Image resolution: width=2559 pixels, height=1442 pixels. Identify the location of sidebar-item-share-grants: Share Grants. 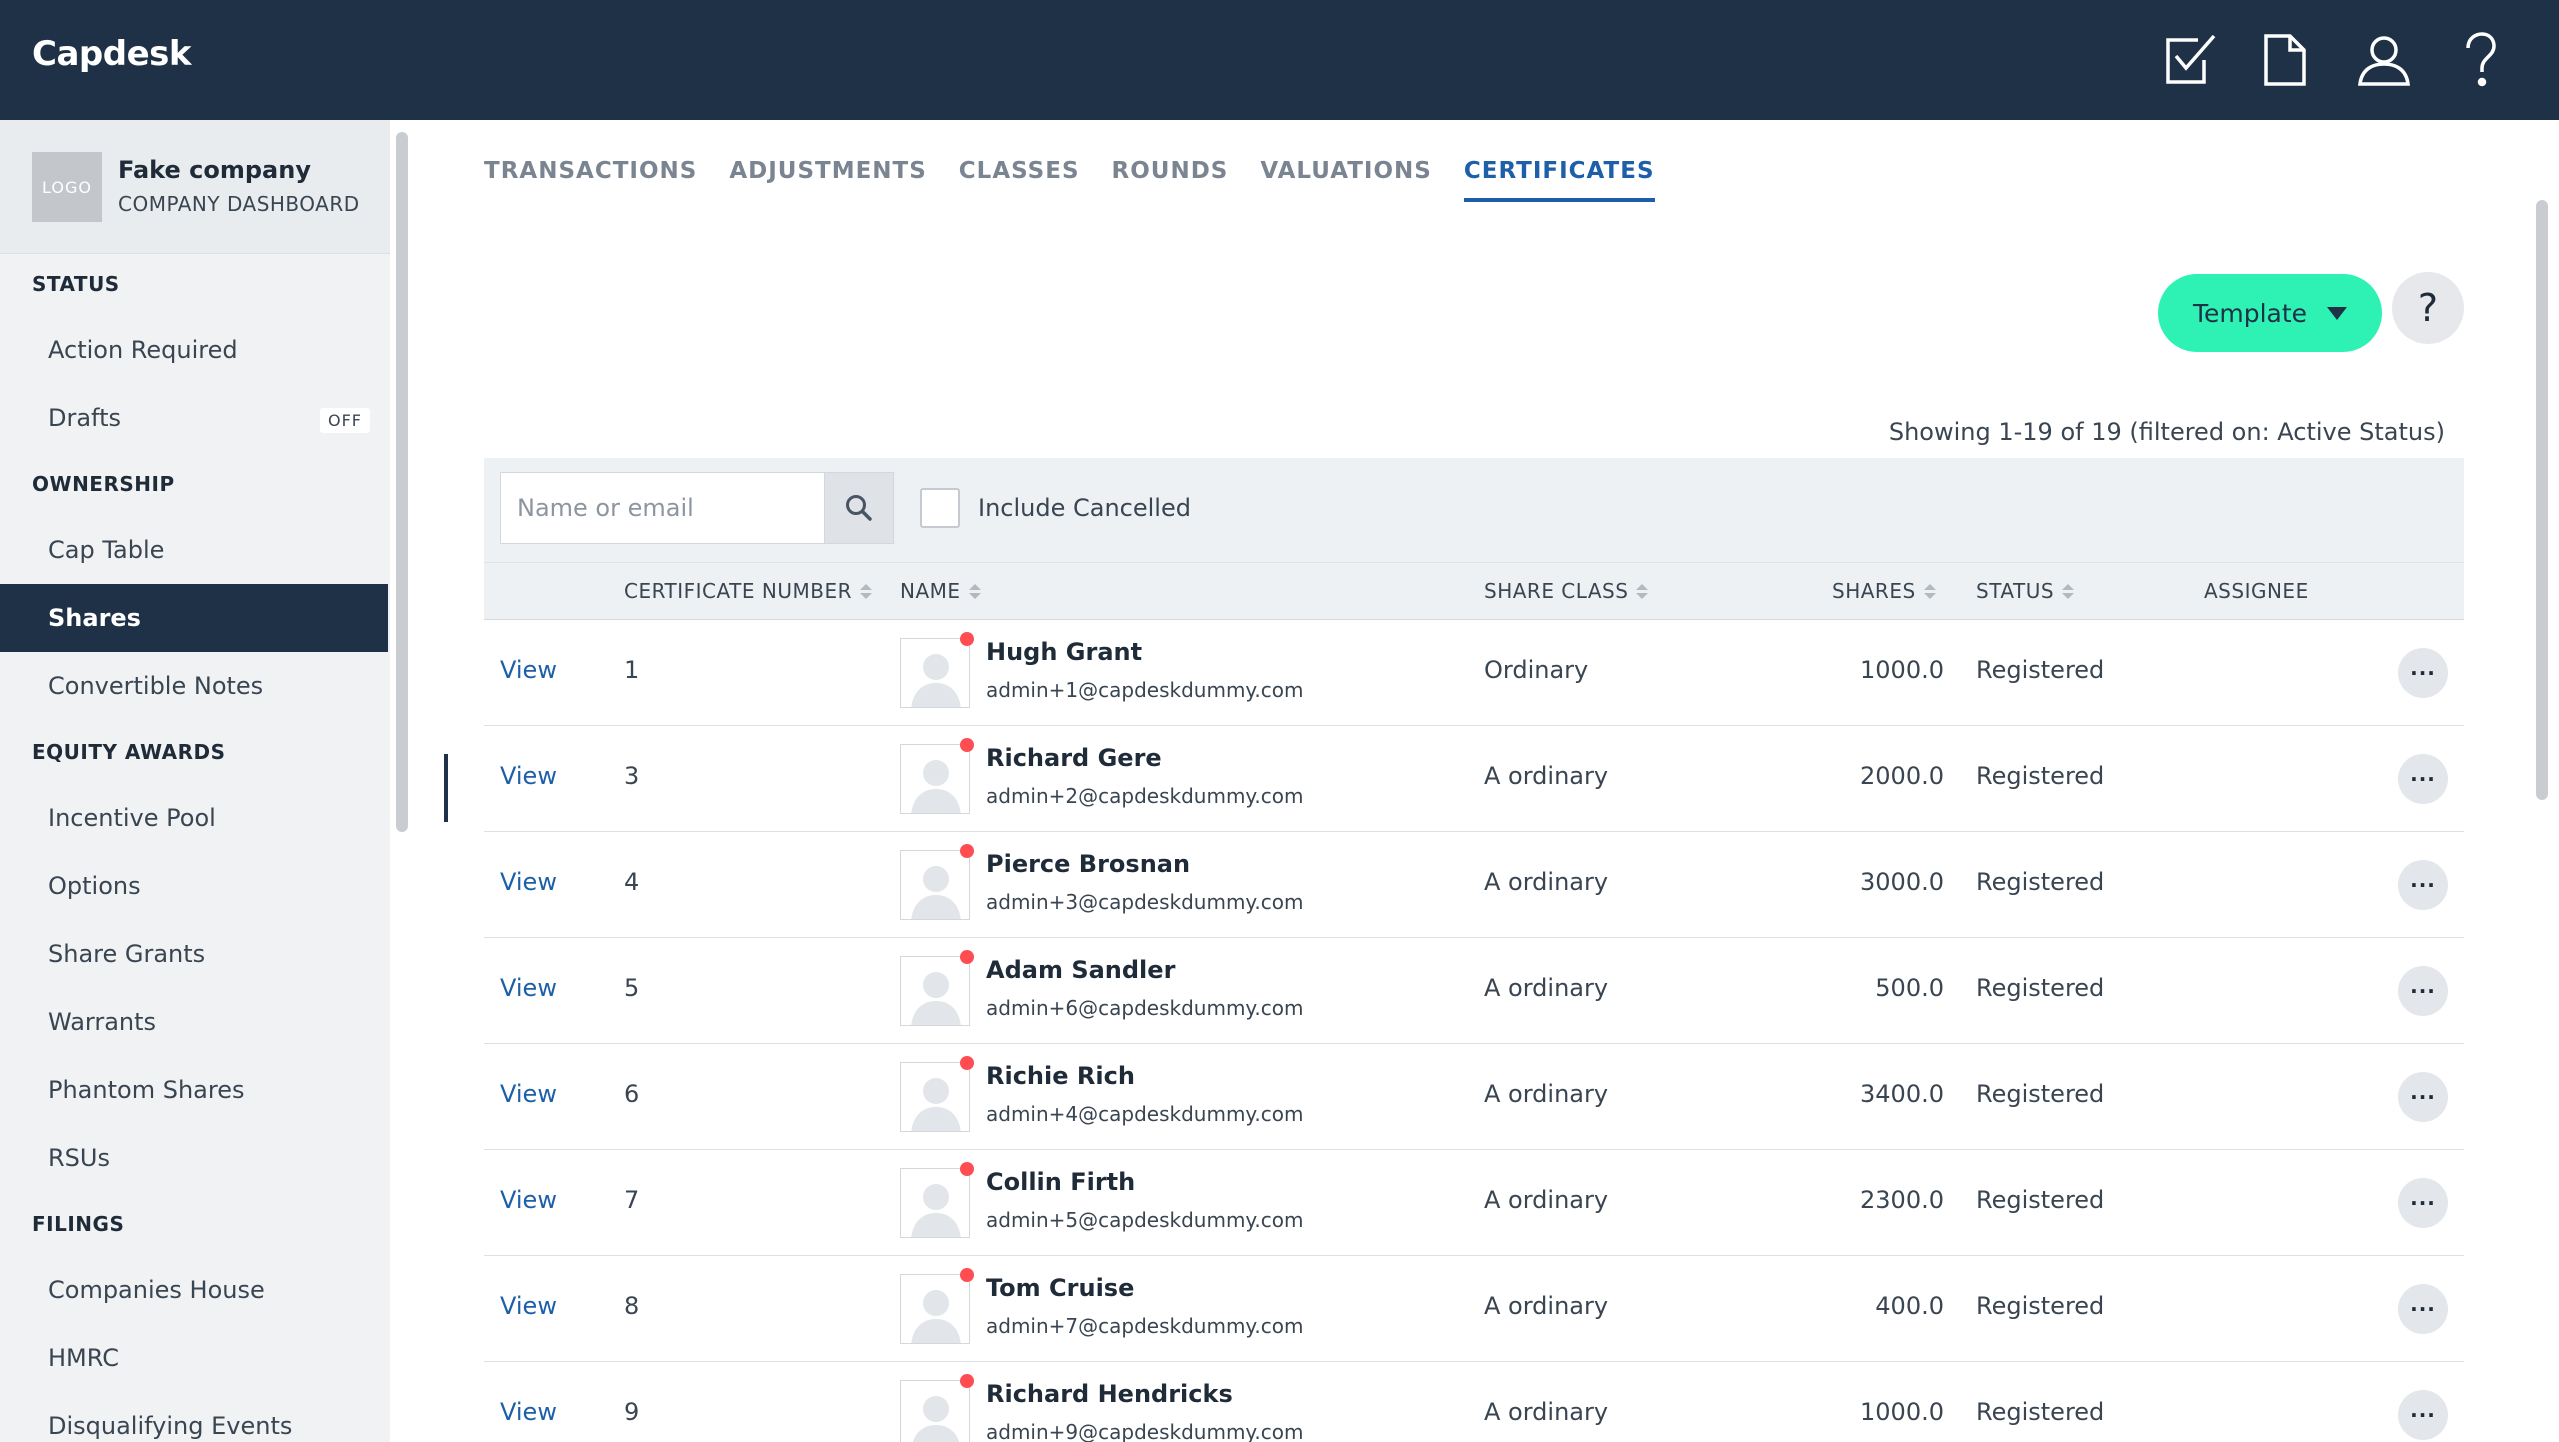
(194, 954).